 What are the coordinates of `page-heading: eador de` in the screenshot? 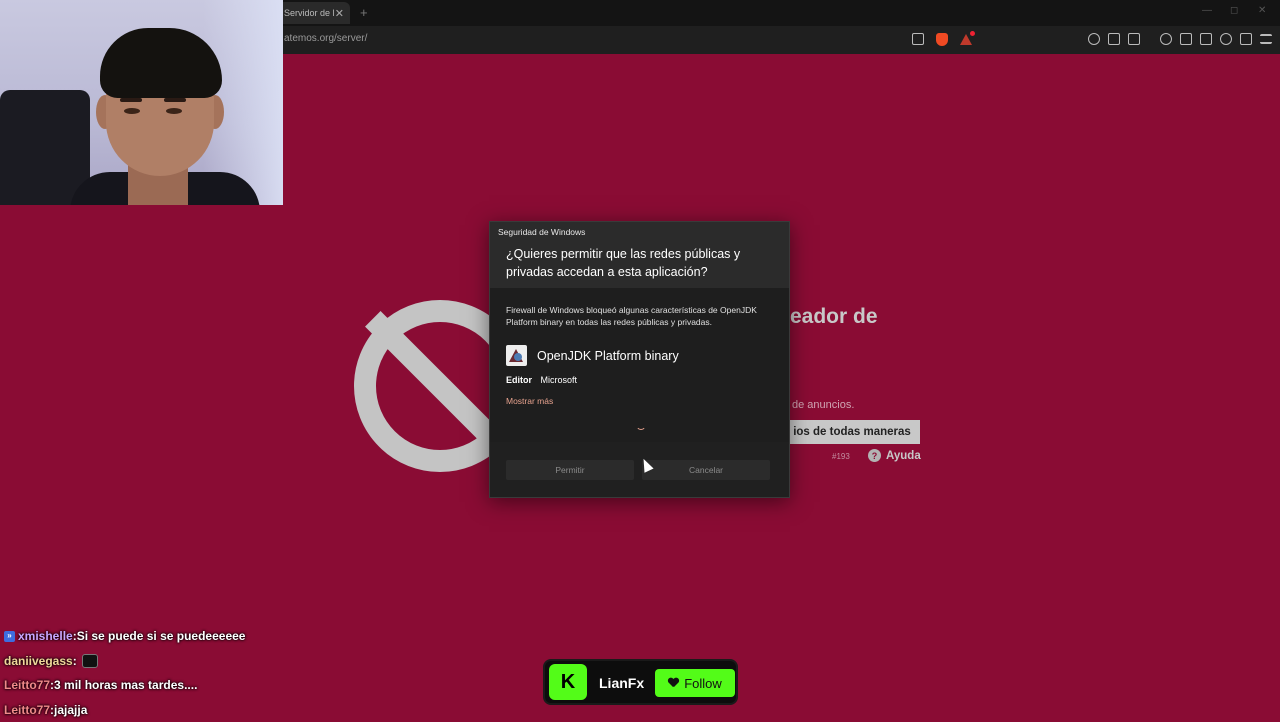 It's located at (834, 316).